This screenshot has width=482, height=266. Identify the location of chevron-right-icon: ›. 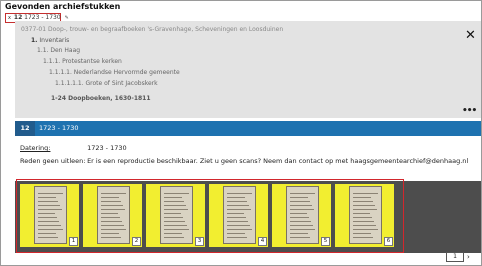
(468, 257).